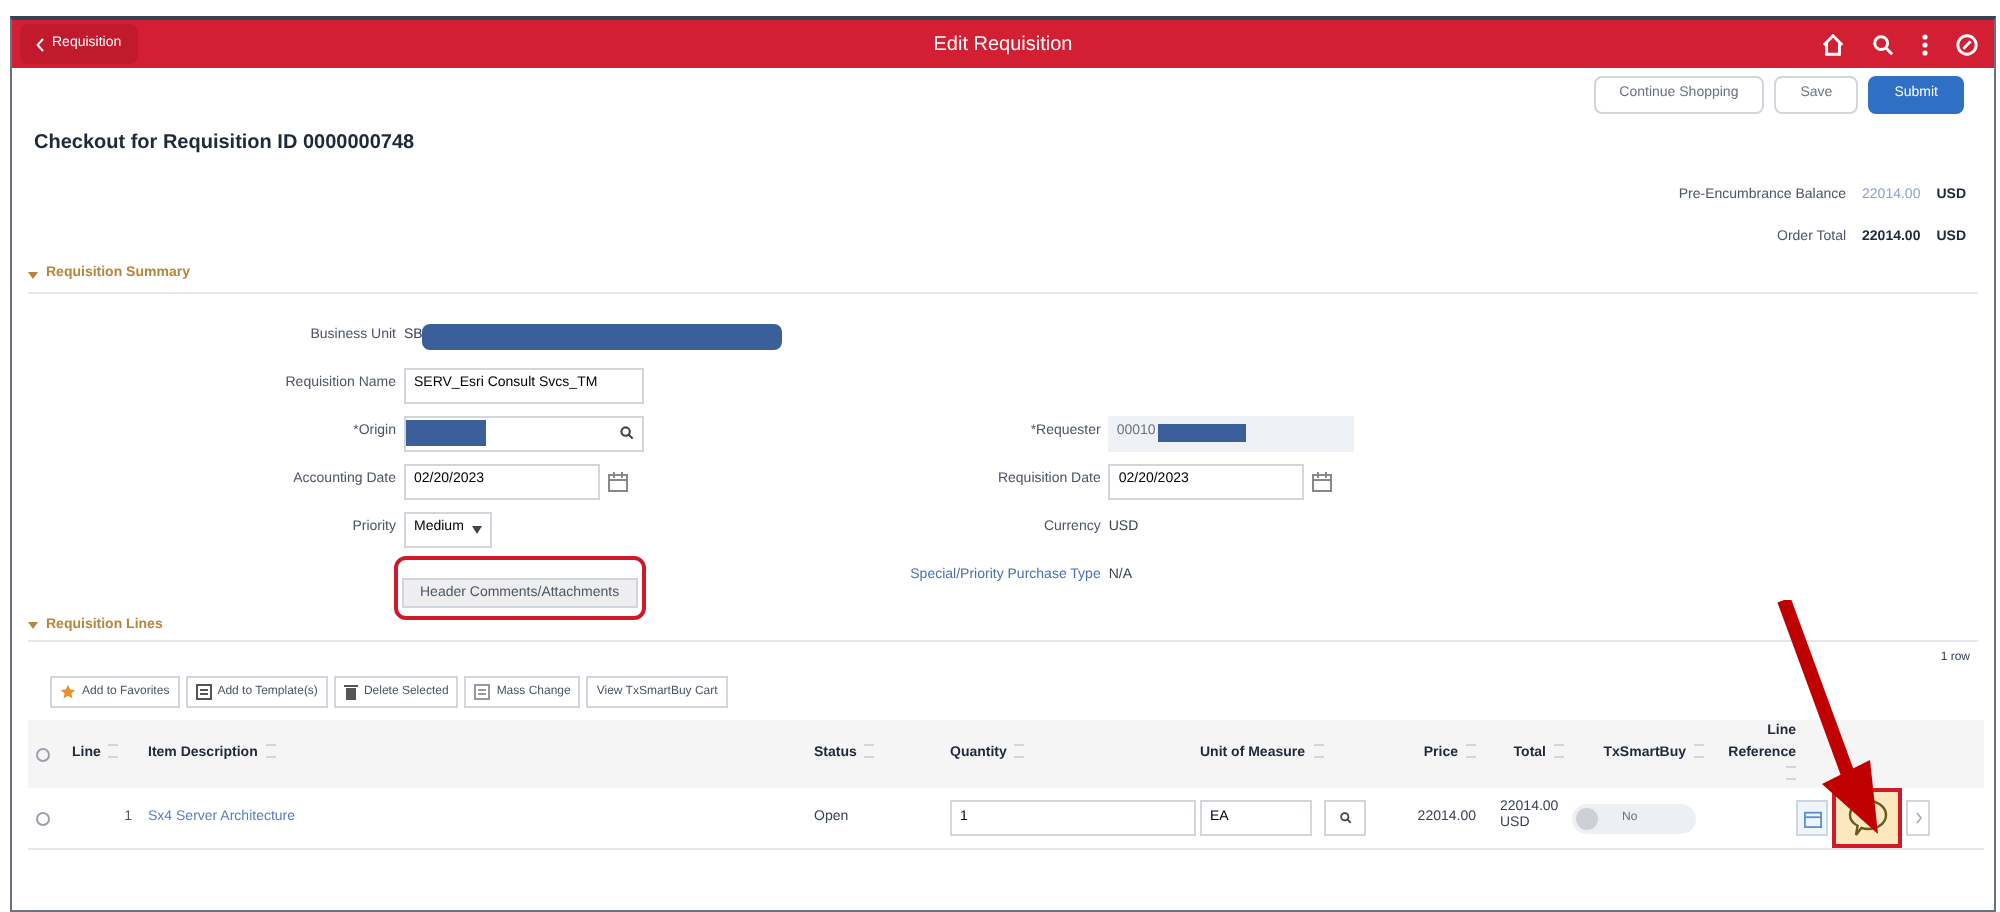 This screenshot has width=2000, height=912. Describe the element at coordinates (68, 692) in the screenshot. I see `star-icon` at that location.